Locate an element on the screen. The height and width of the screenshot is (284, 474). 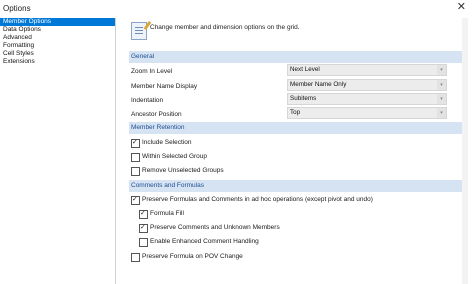
section-title: General is located at coordinates (143, 56).